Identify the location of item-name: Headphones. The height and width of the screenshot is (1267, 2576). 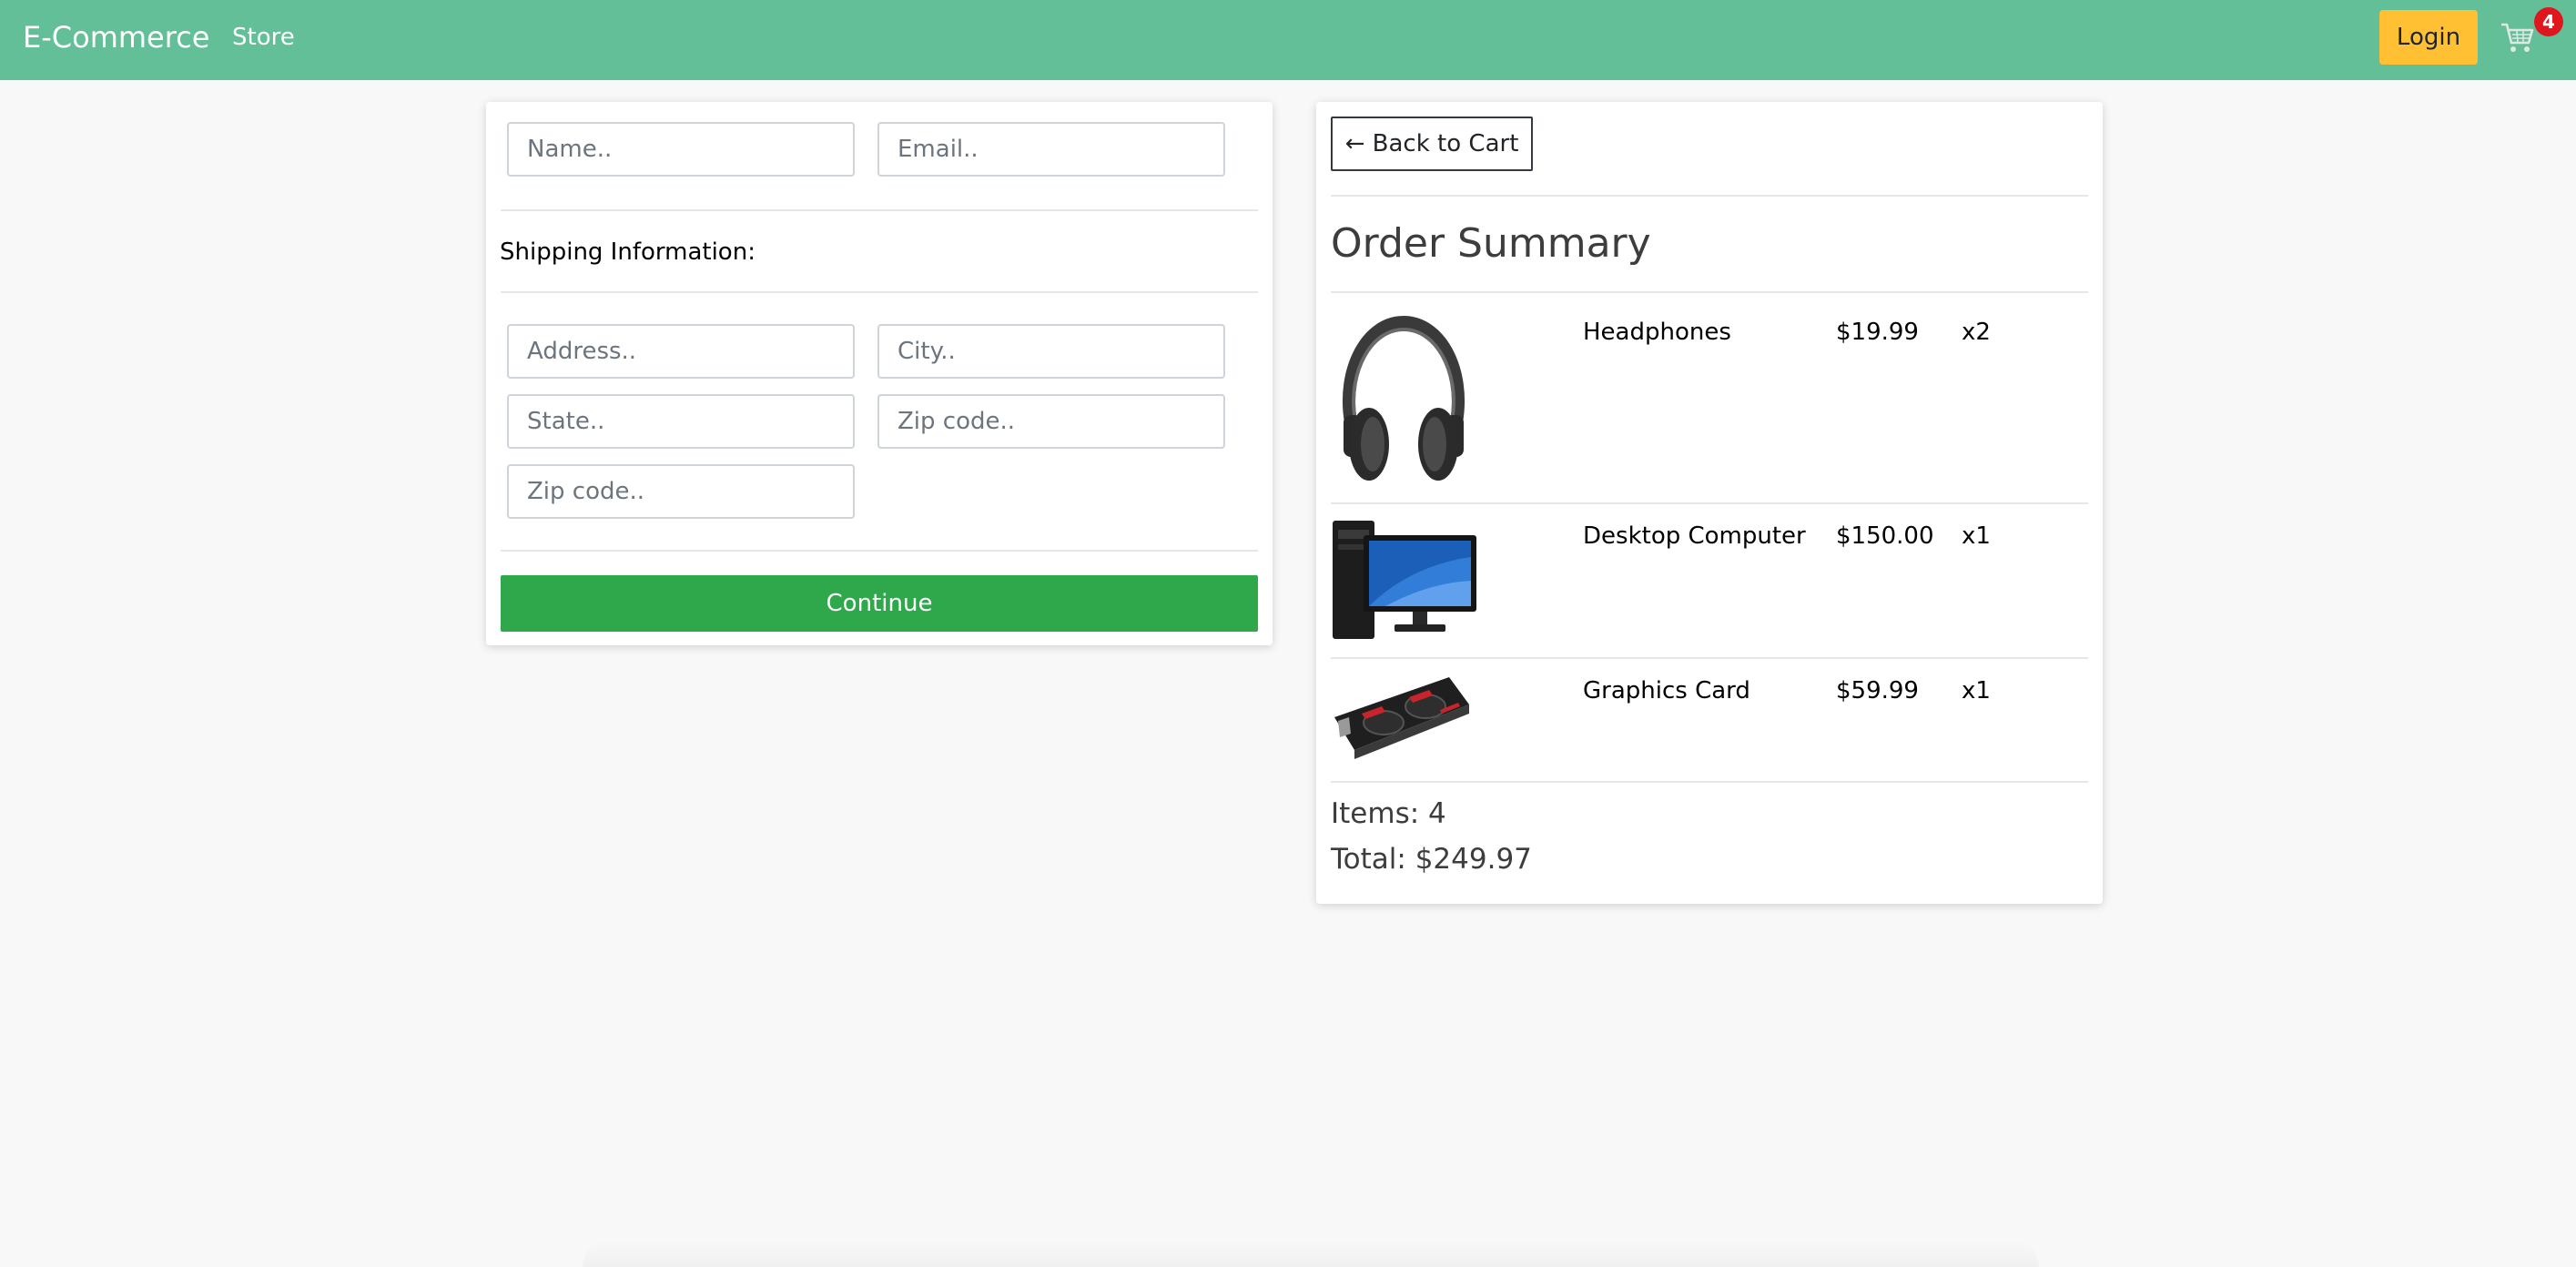
(1657, 333).